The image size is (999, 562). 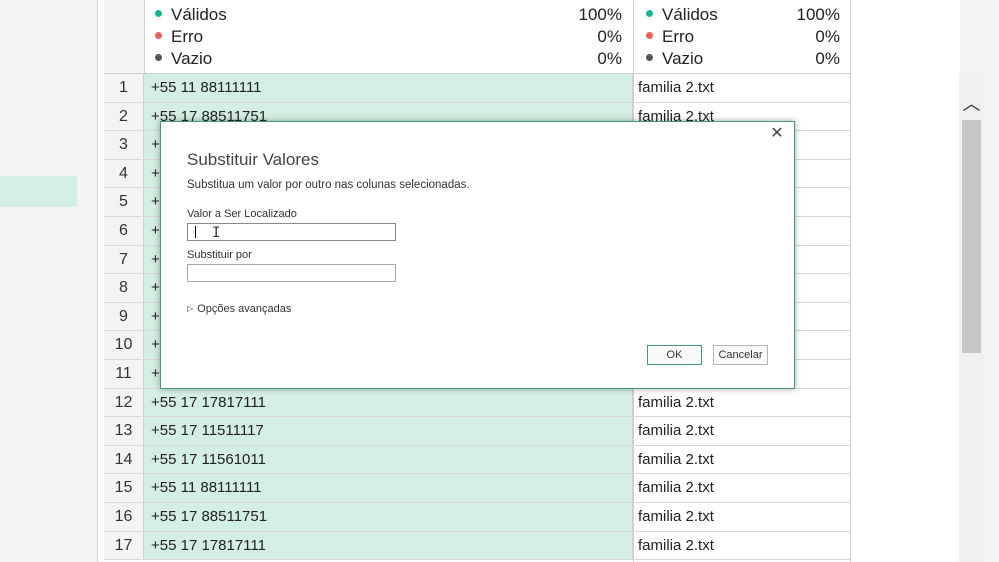 I want to click on row-number: 13, so click(x=124, y=431).